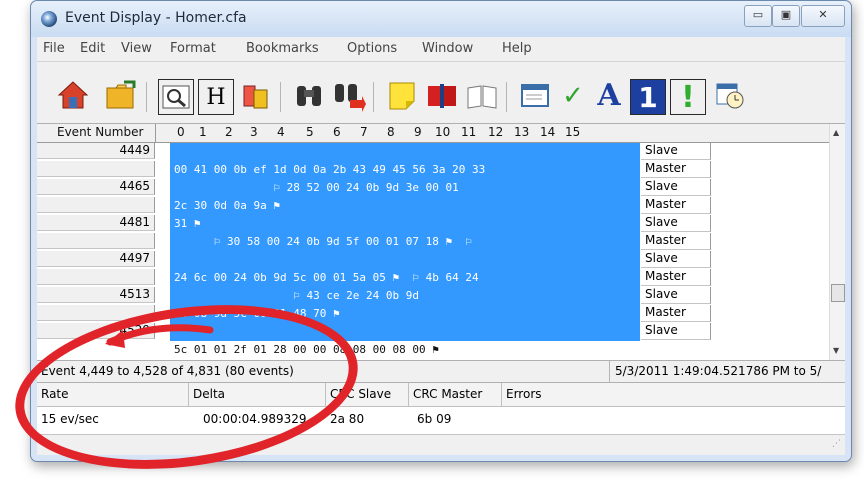  Describe the element at coordinates (521, 132) in the screenshot. I see `col-header: 13` at that location.